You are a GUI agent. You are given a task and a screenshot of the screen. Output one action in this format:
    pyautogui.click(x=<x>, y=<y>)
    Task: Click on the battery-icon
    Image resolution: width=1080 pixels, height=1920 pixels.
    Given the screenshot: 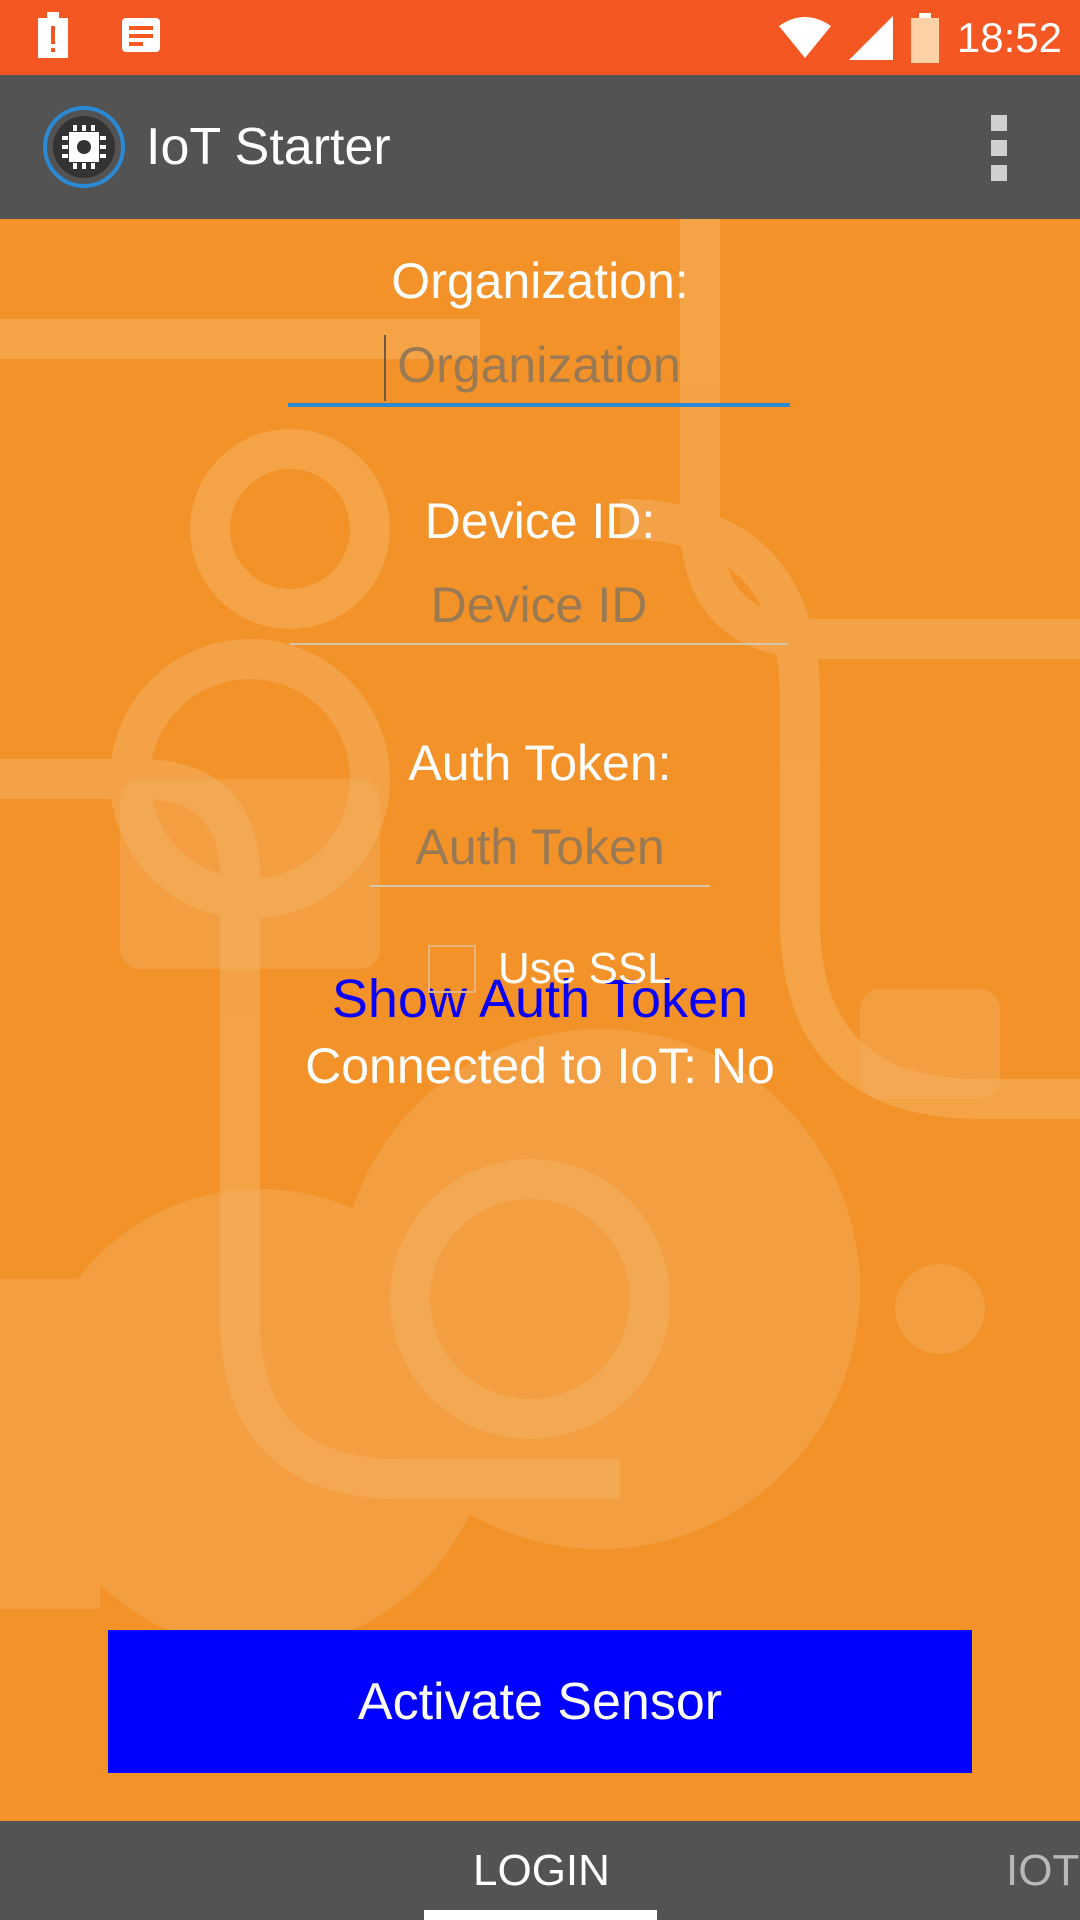 What is the action you would take?
    pyautogui.click(x=924, y=38)
    